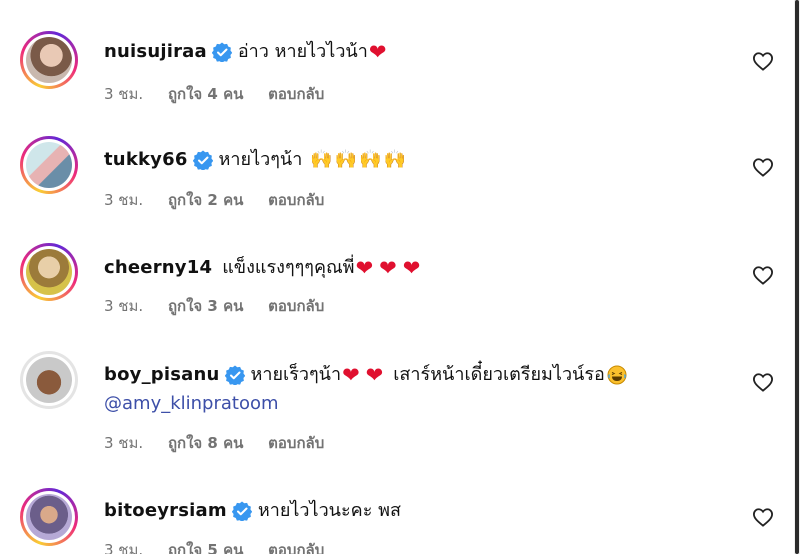 The image size is (800, 554). Describe the element at coordinates (296, 374) in the screenshot. I see `comment-text: หายเร็วๆน้า` at that location.